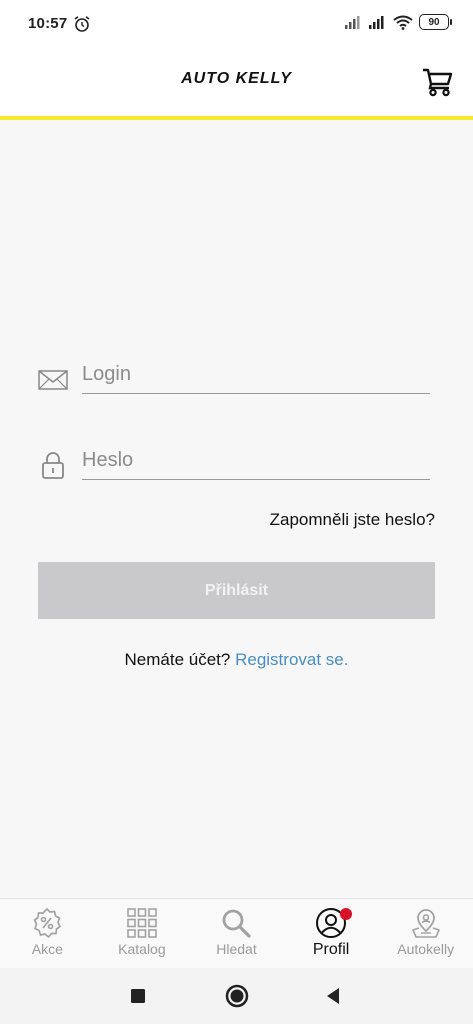 The image size is (473, 1024). Describe the element at coordinates (82, 24) in the screenshot. I see `alarm-icon` at that location.